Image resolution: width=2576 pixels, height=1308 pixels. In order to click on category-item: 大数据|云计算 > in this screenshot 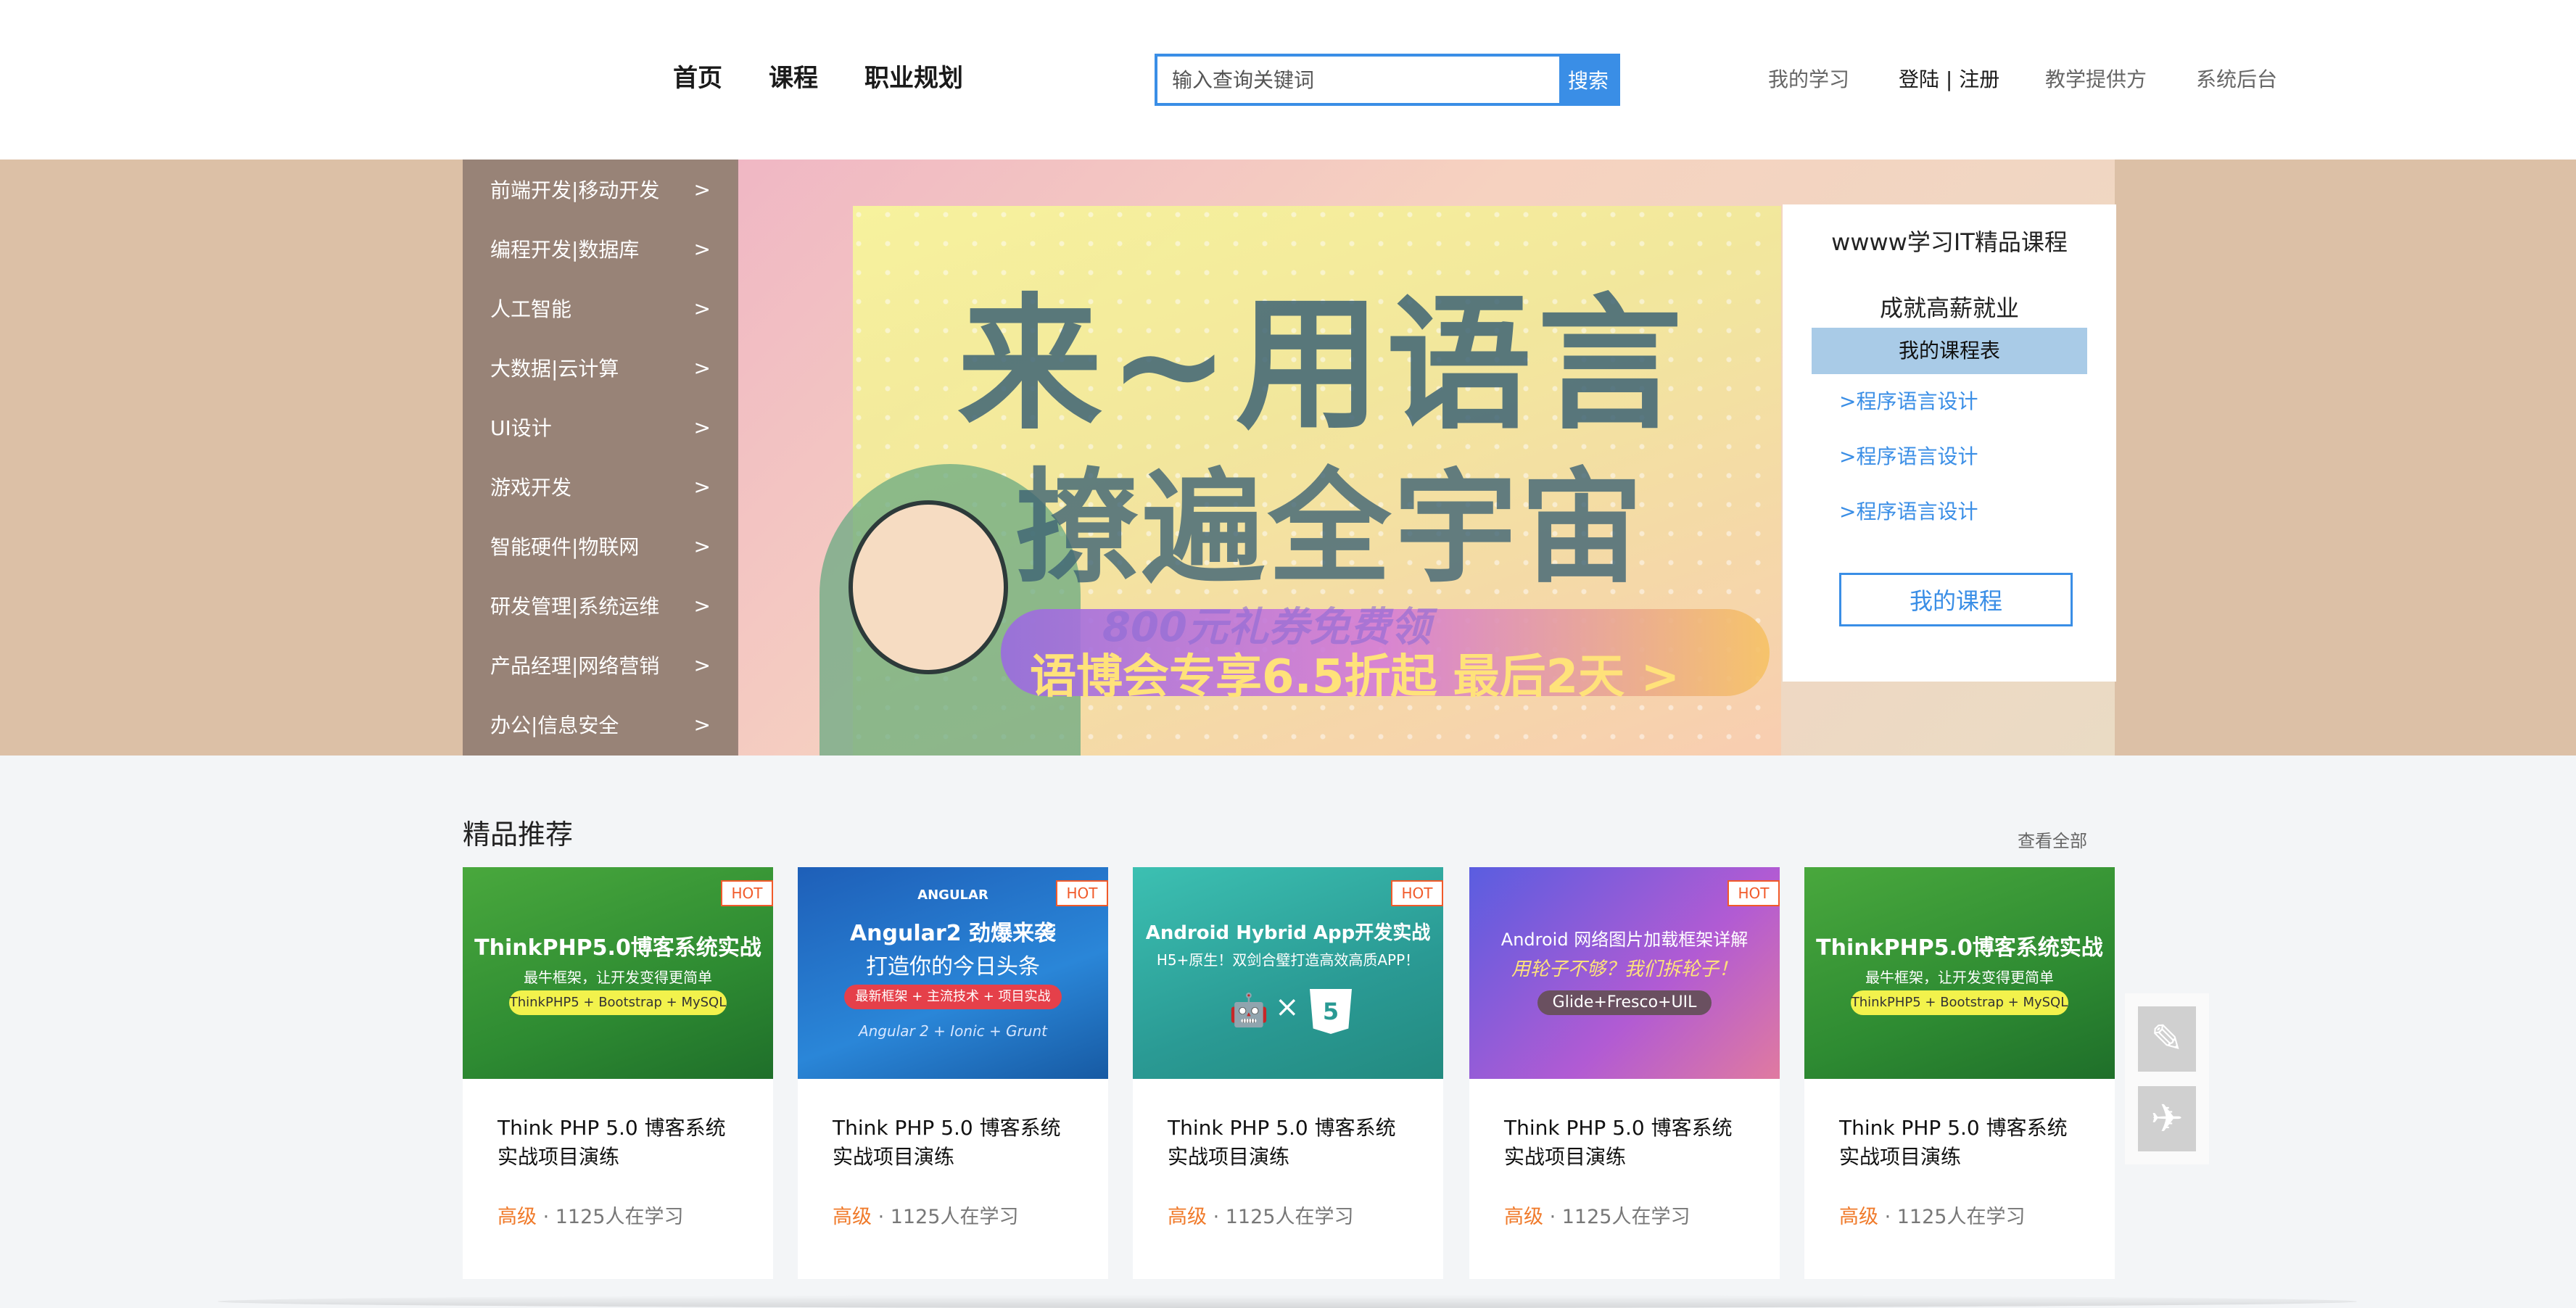, I will do `click(600, 368)`.